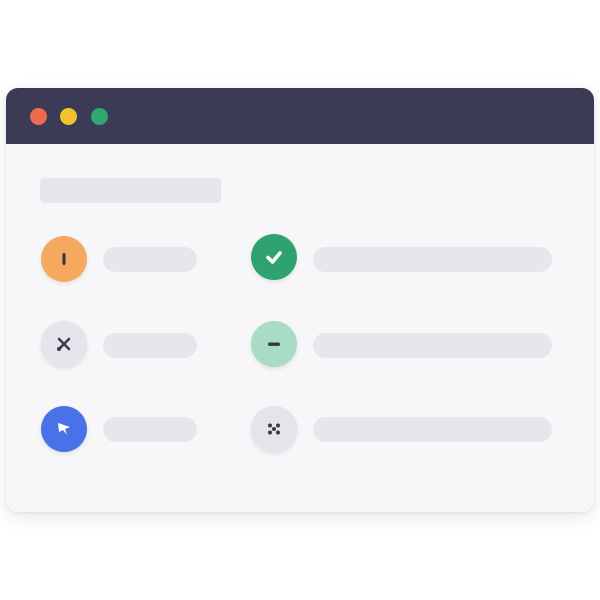 The image size is (600, 600). Describe the element at coordinates (68, 116) in the screenshot. I see `minimize-window-button` at that location.